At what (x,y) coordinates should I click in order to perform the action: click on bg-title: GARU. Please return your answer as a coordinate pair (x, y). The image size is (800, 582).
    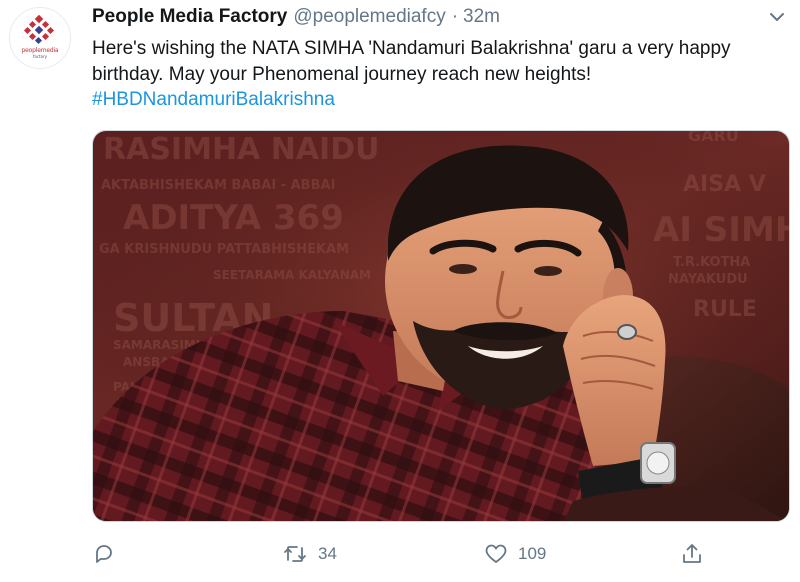
    Looking at the image, I should click on (713, 138).